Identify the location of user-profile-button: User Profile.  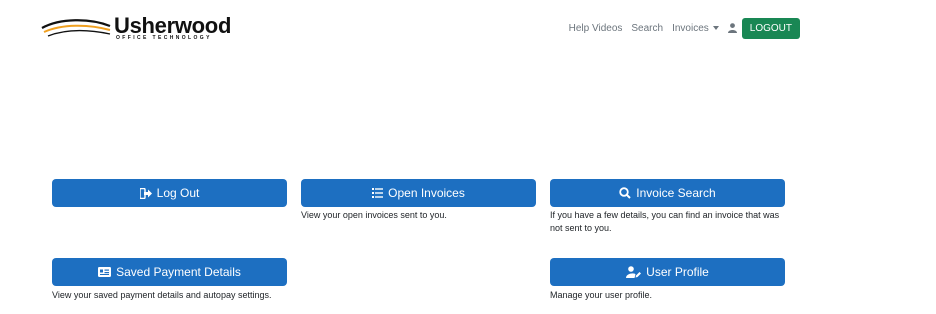
(667, 272).